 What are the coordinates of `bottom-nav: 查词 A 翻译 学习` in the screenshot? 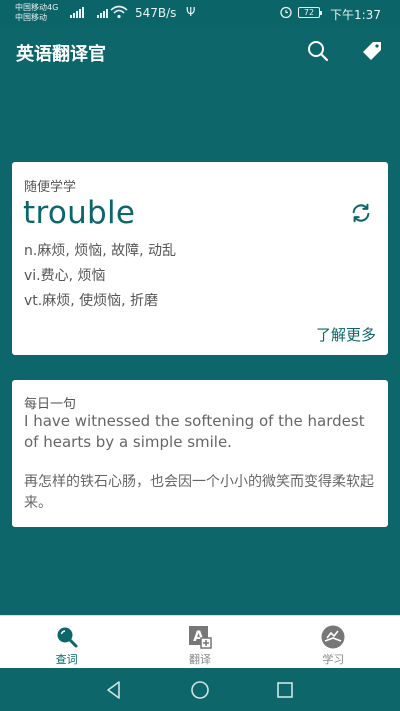 It's located at (200, 641).